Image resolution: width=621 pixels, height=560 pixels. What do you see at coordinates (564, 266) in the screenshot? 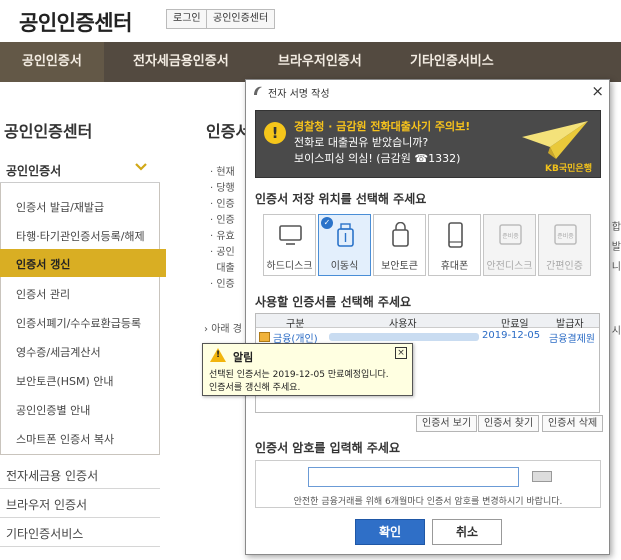
I see `device-label: 간편인증` at bounding box center [564, 266].